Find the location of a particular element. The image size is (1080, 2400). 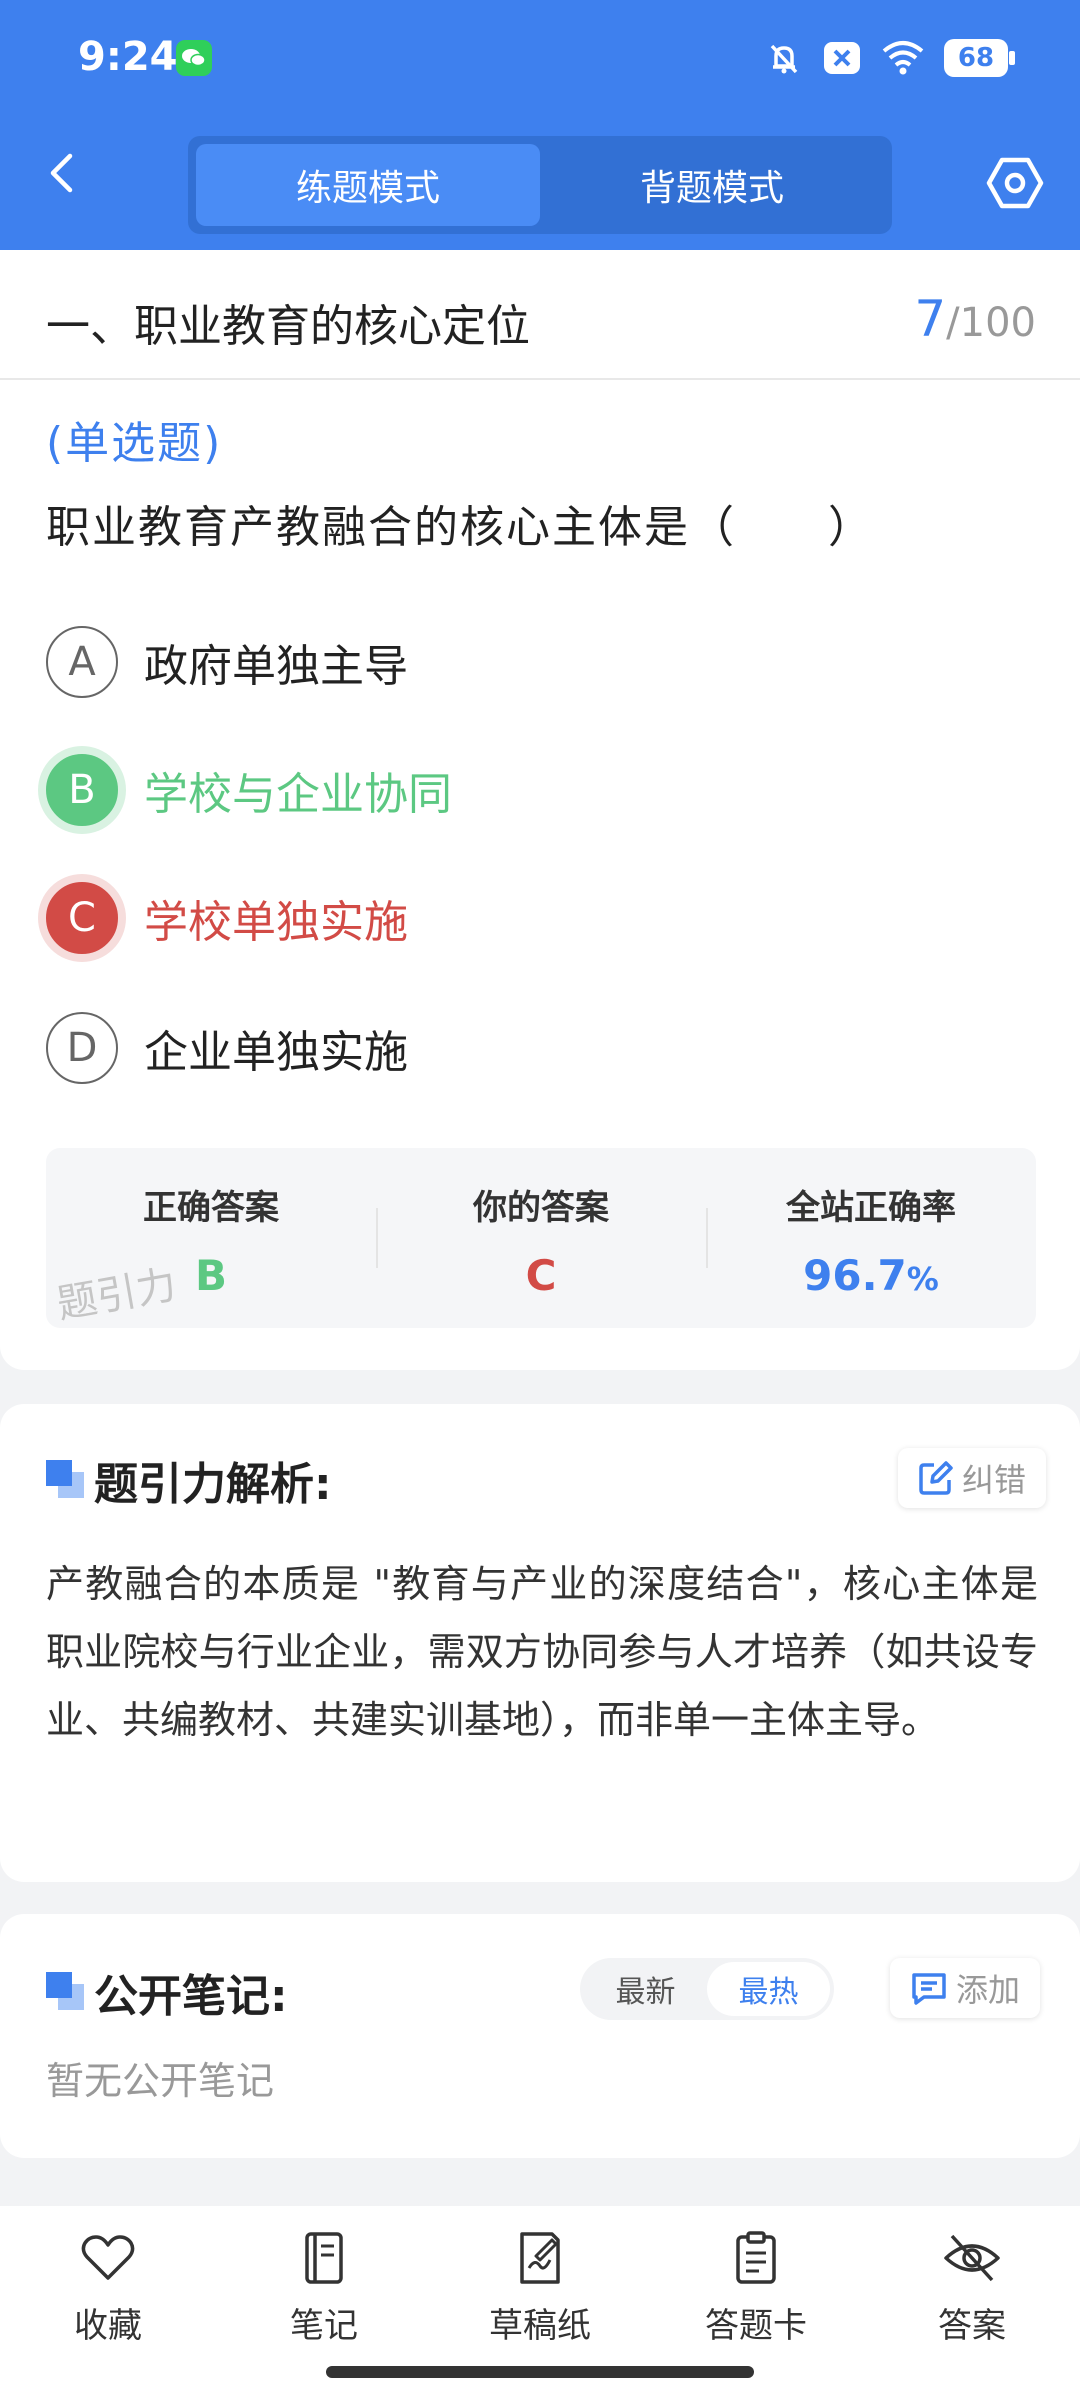

nav-draft-paper-label: 草稿纸 is located at coordinates (540, 2326).